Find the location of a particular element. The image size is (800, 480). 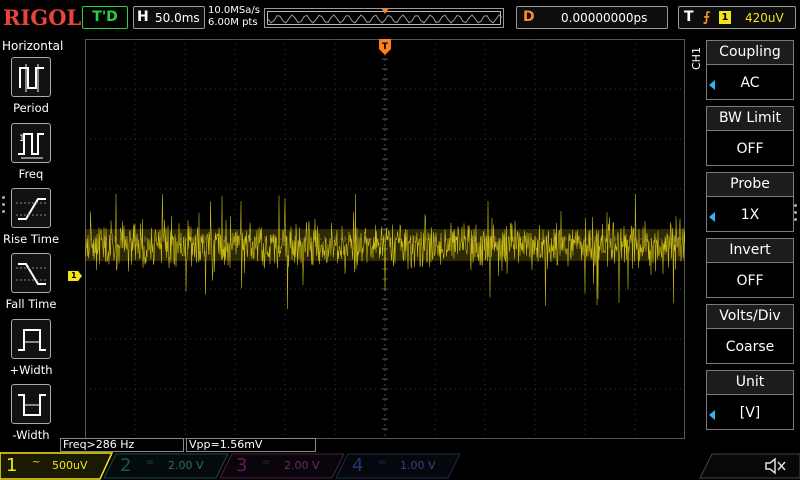

trigger-info-box: T ⨍ 1 420uV is located at coordinates (737, 17).